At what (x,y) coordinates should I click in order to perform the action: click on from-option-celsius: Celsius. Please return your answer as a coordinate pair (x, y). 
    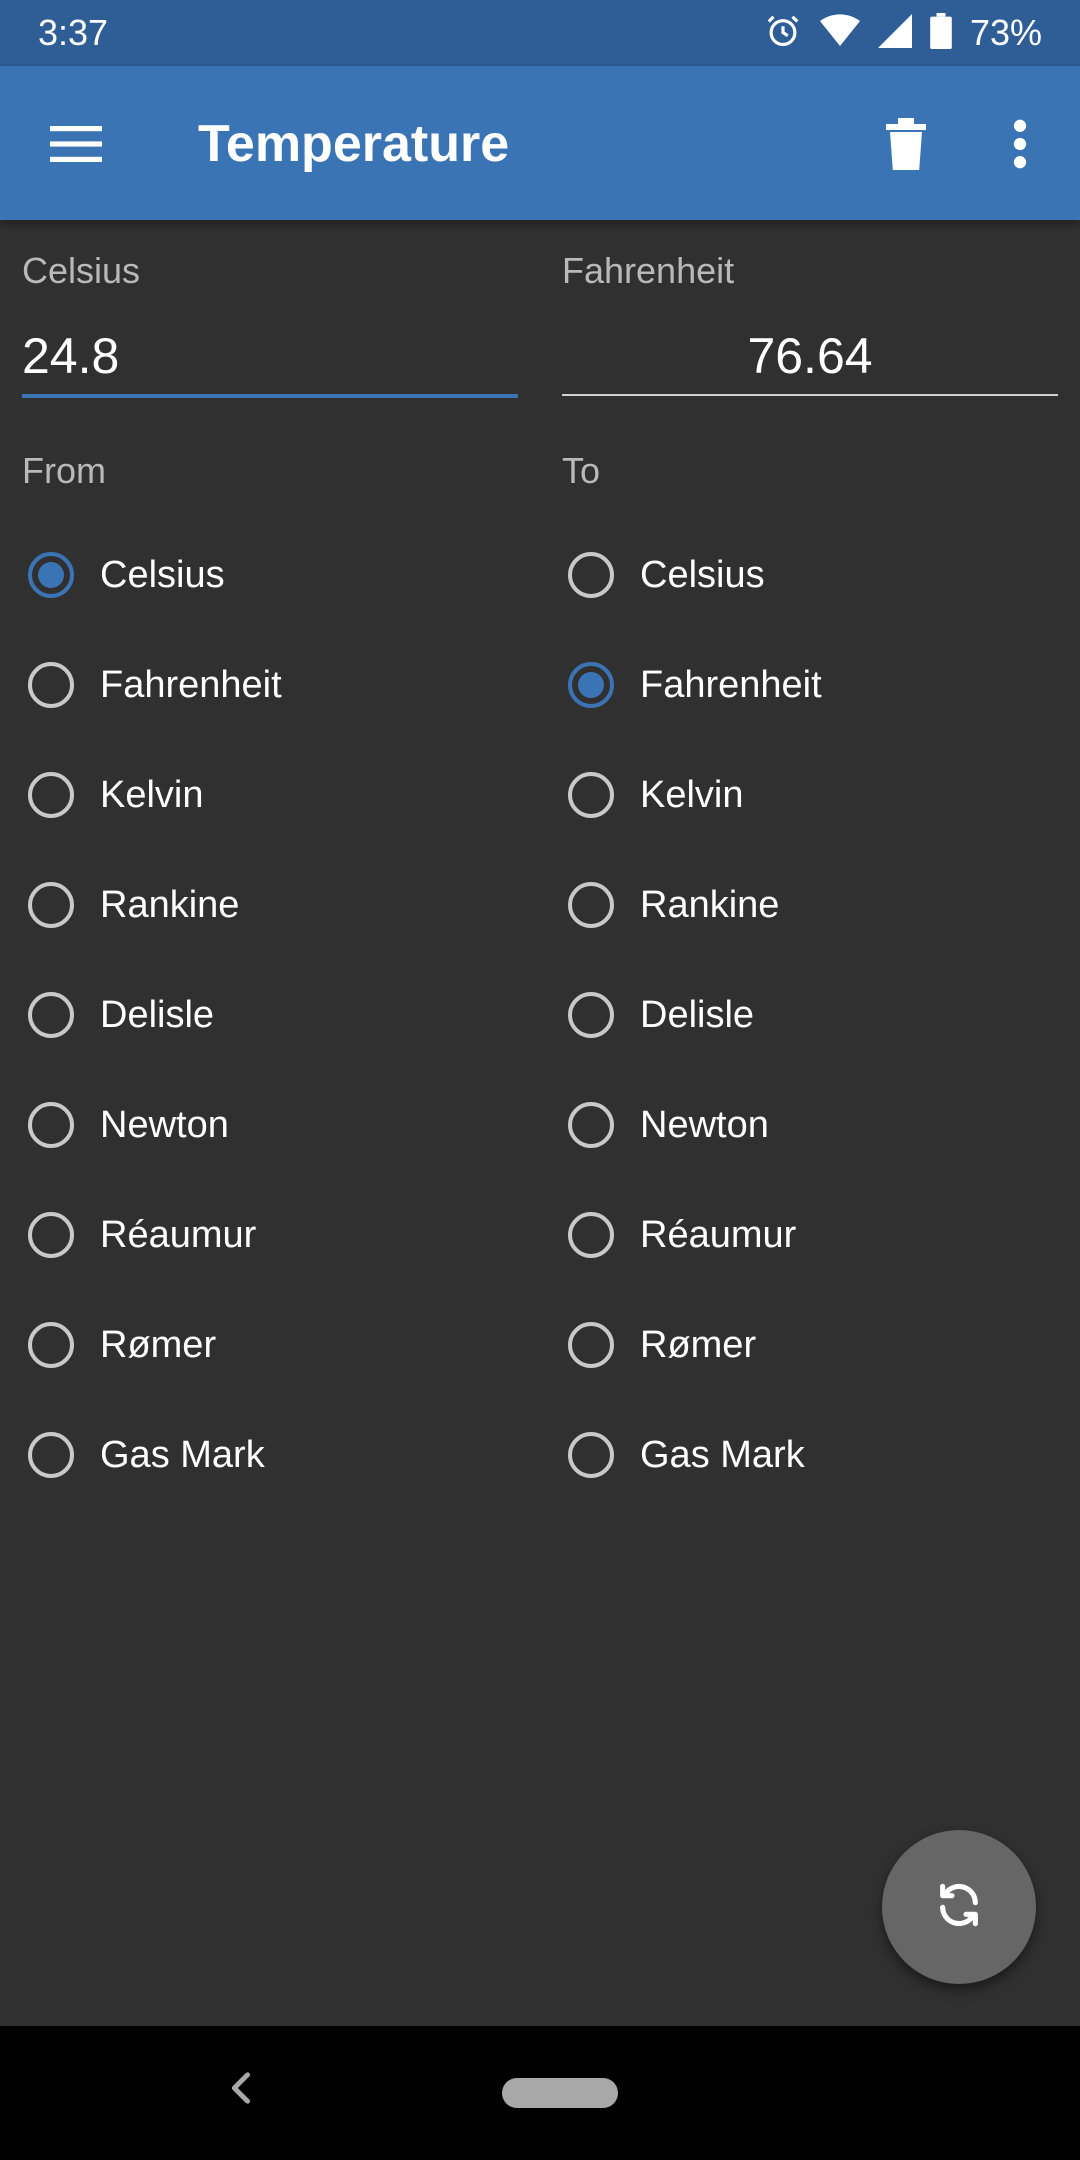
    Looking at the image, I should click on (272, 575).